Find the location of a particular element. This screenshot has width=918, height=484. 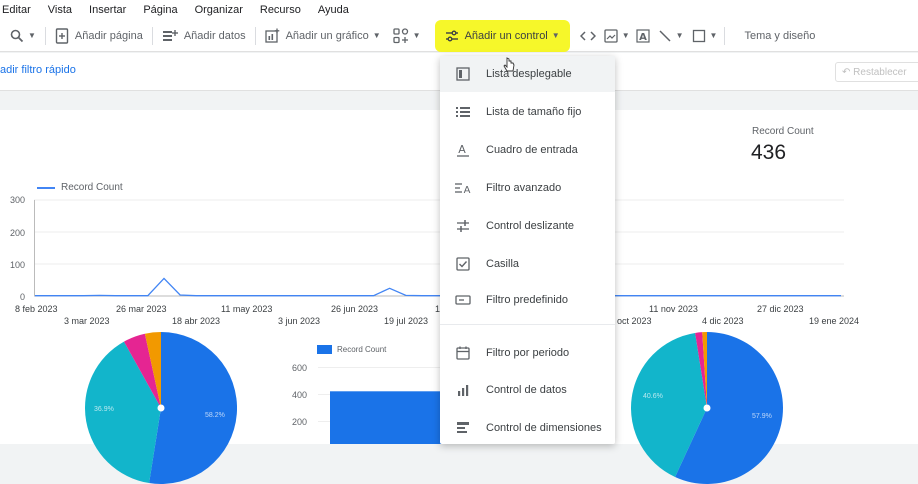

time-chart-legend: Record Count is located at coordinates (80, 187).